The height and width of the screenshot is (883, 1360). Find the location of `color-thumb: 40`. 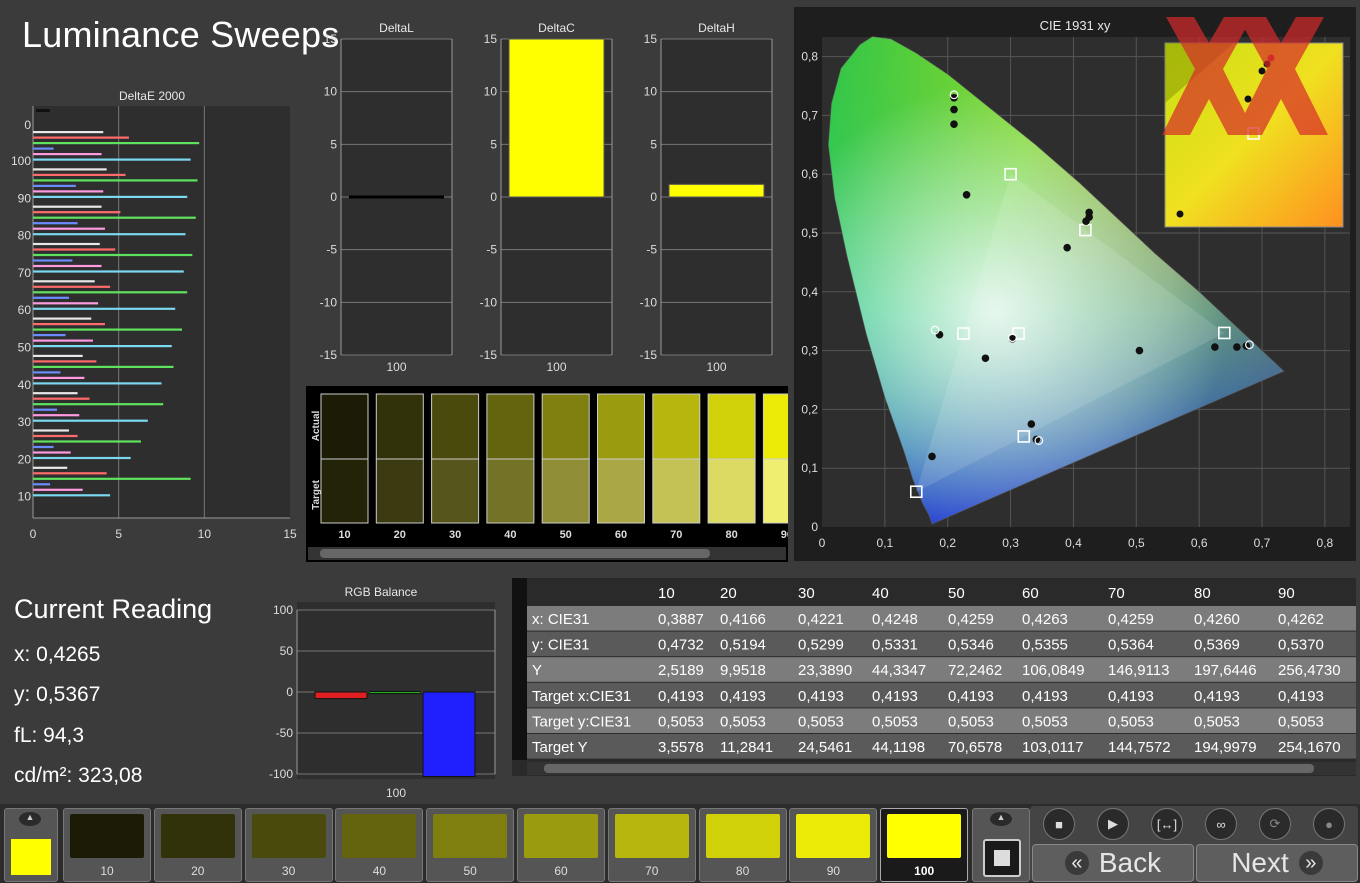

color-thumb: 40 is located at coordinates (379, 845).